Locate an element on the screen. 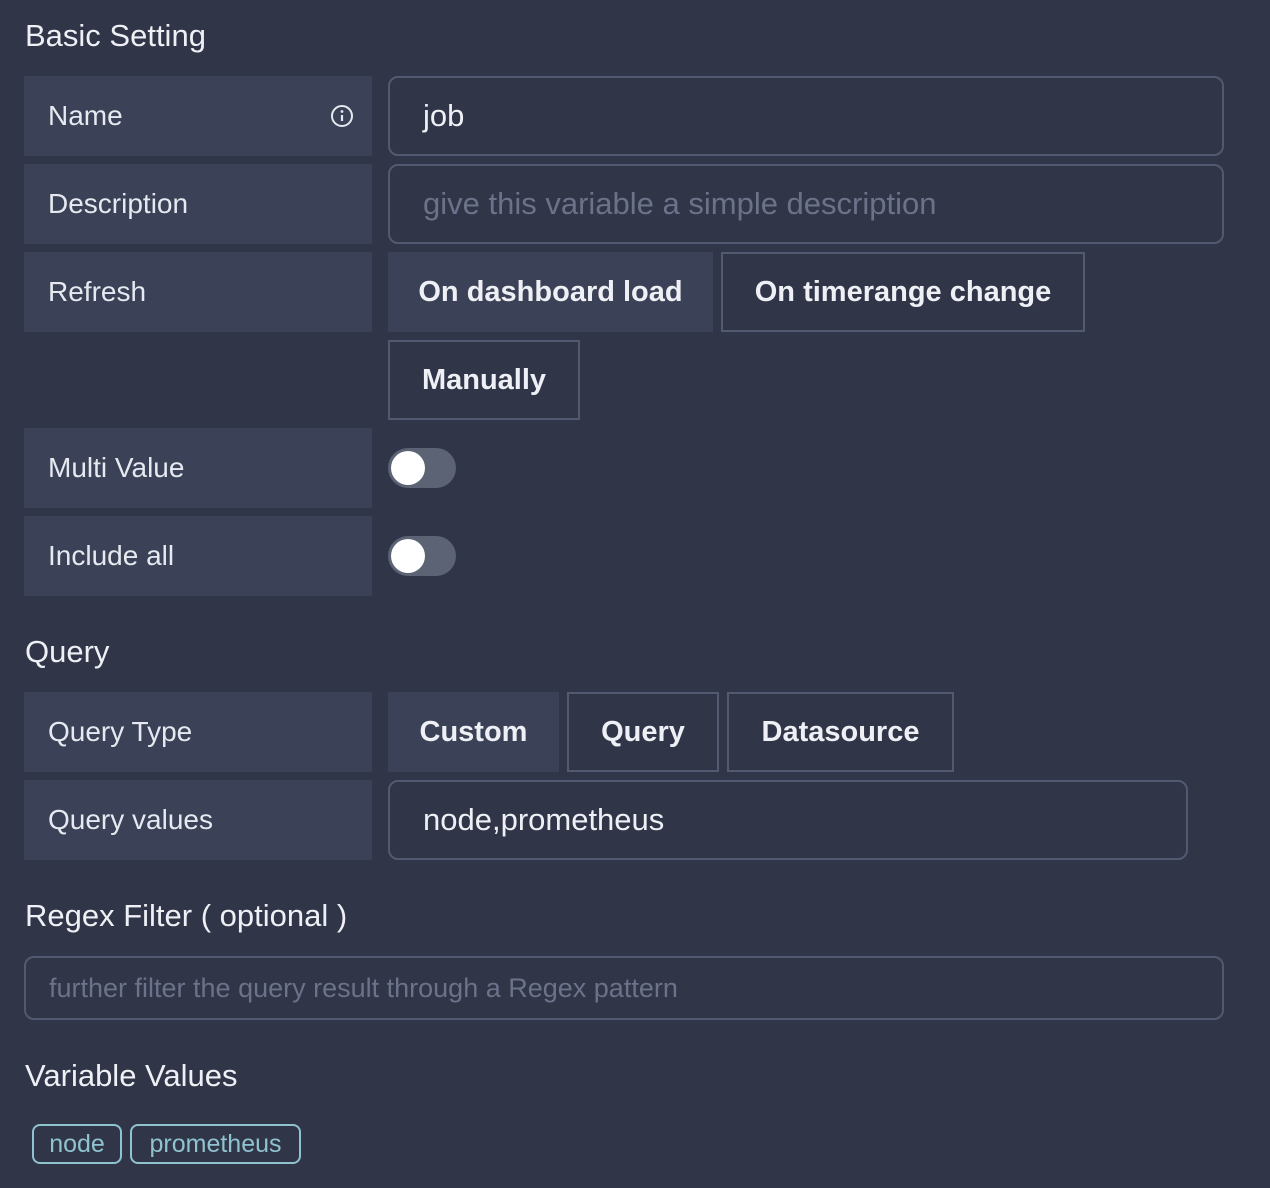 The width and height of the screenshot is (1270, 1188). description-input: give this variable a simple description is located at coordinates (806, 204).